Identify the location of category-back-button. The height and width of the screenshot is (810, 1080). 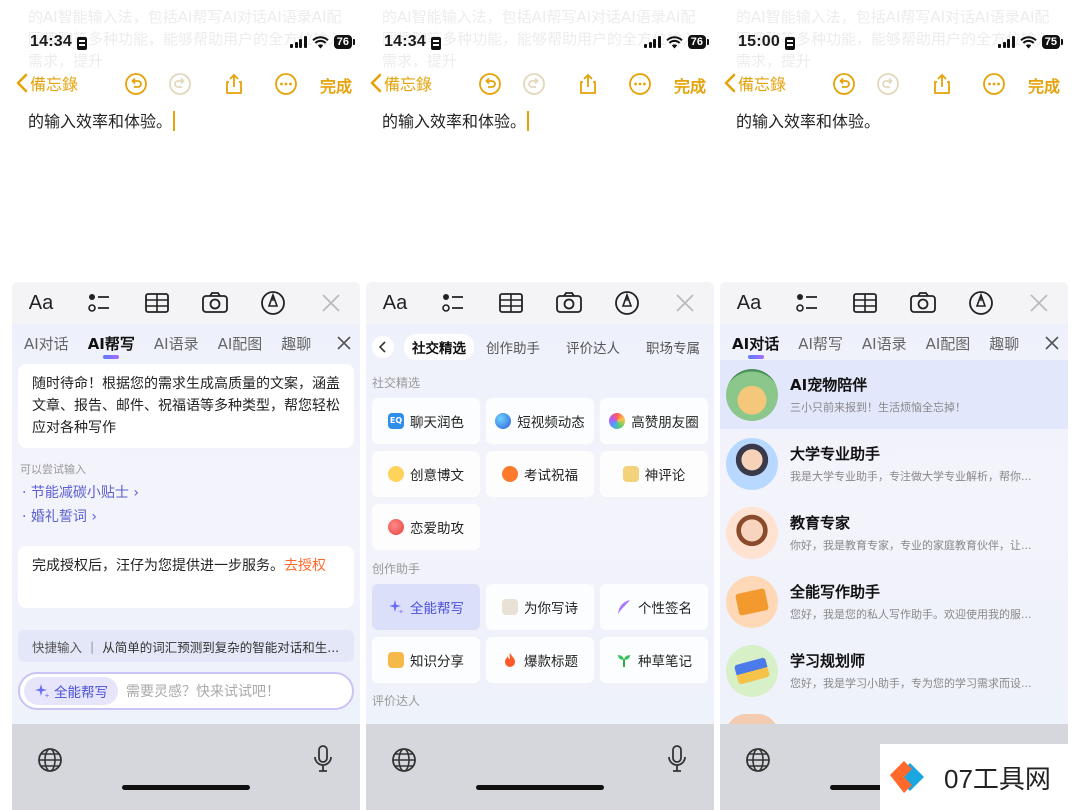
(383, 347).